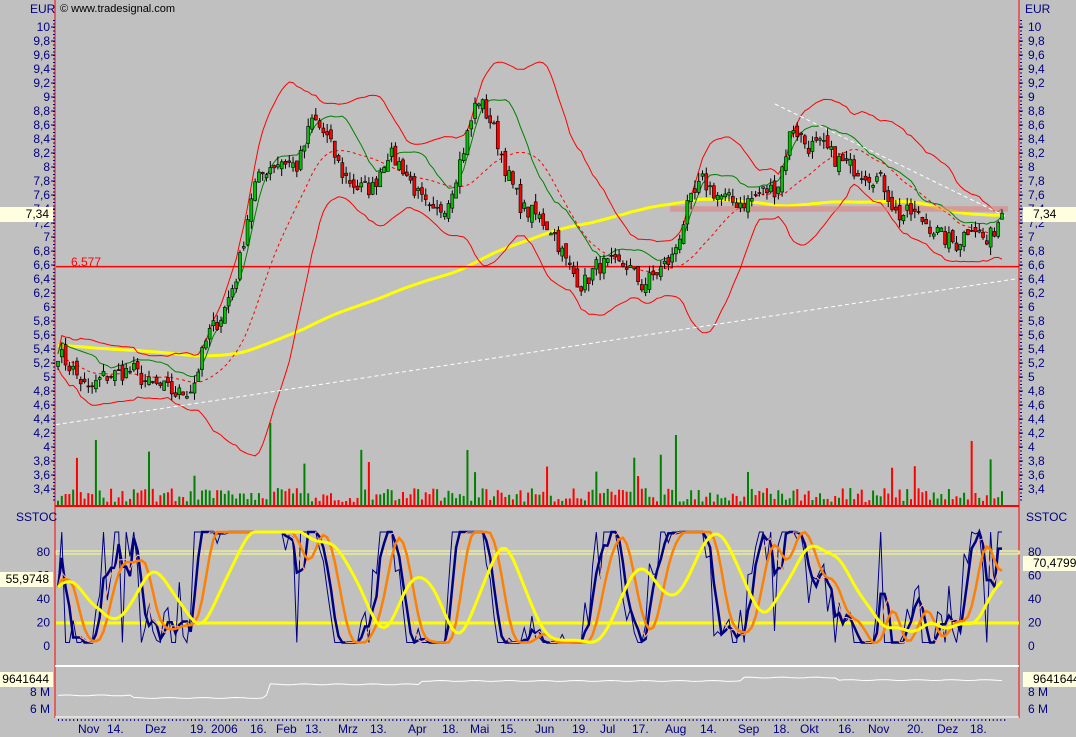  Describe the element at coordinates (1036, 279) in the screenshot. I see `price-tick-label-right: 6,4` at that location.